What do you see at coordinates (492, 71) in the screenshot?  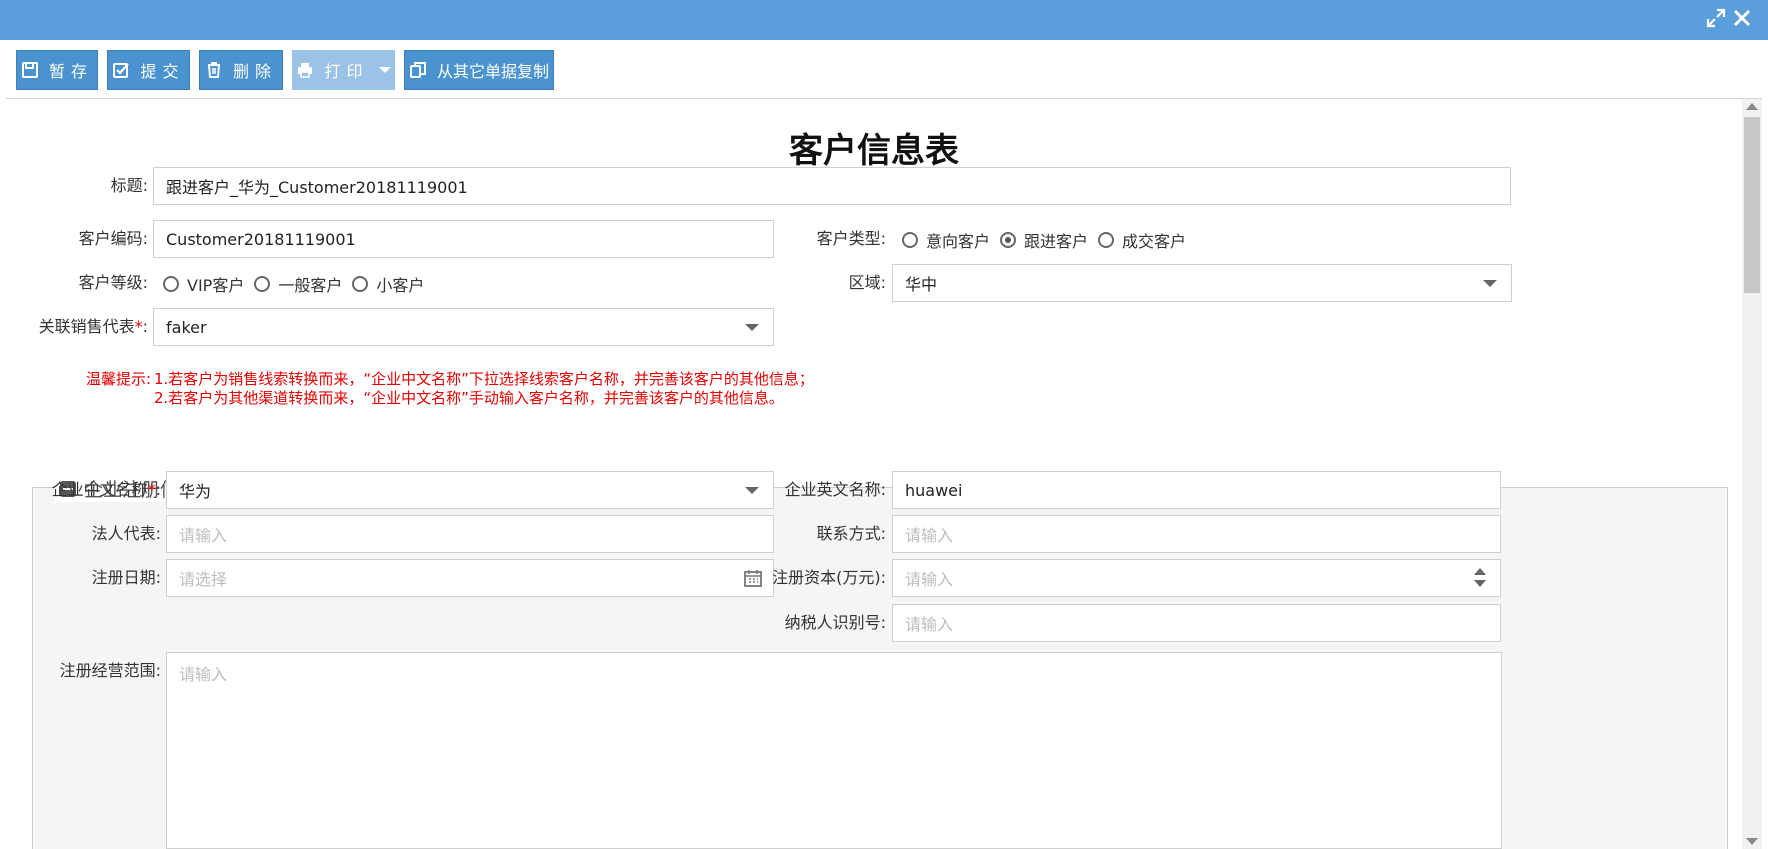 I see `copy-button-label: 从其它单据复制` at bounding box center [492, 71].